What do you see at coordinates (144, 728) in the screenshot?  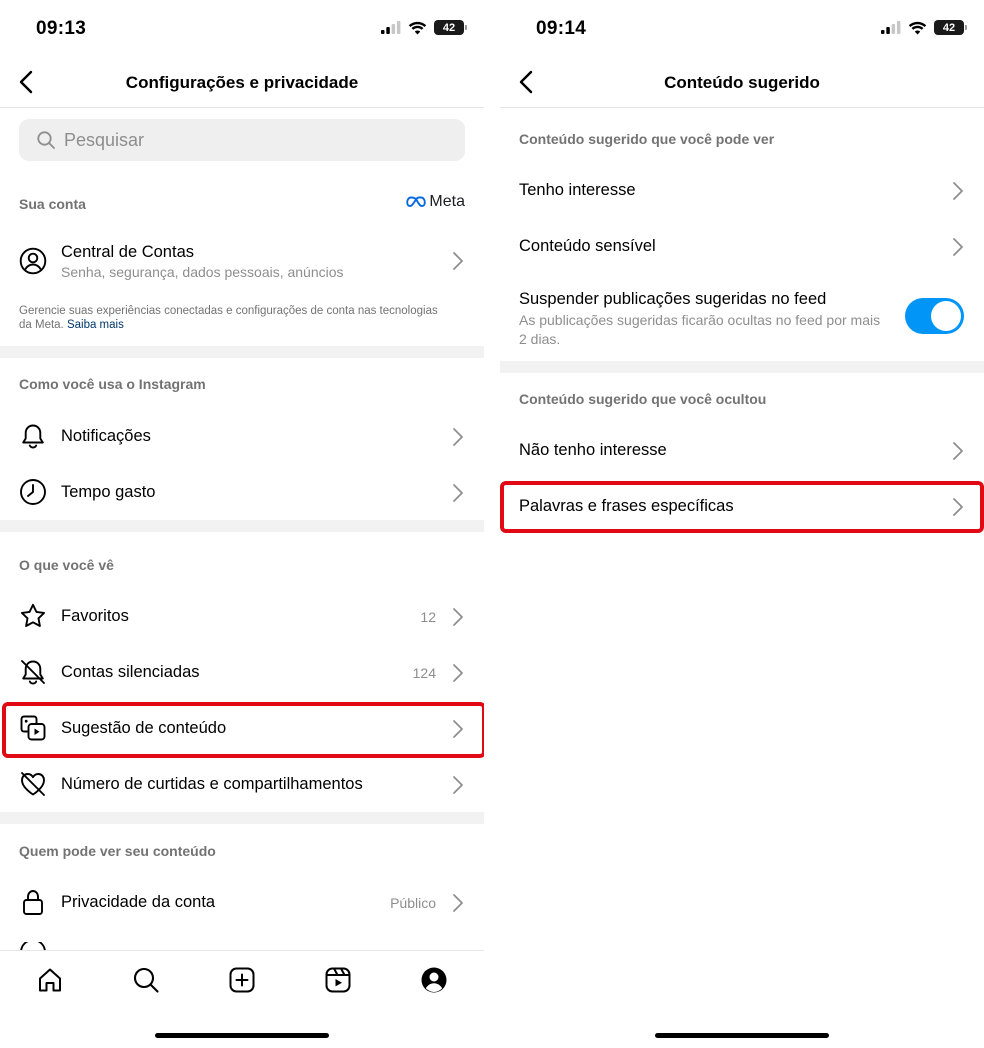 I see `suggested-content-label: Sugestão de conteúdo` at bounding box center [144, 728].